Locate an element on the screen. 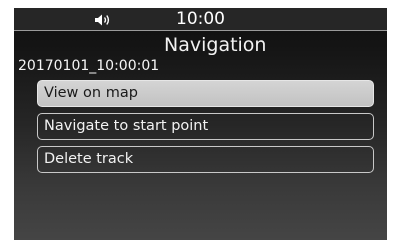  view-on-map-button: View on map is located at coordinates (205, 93).